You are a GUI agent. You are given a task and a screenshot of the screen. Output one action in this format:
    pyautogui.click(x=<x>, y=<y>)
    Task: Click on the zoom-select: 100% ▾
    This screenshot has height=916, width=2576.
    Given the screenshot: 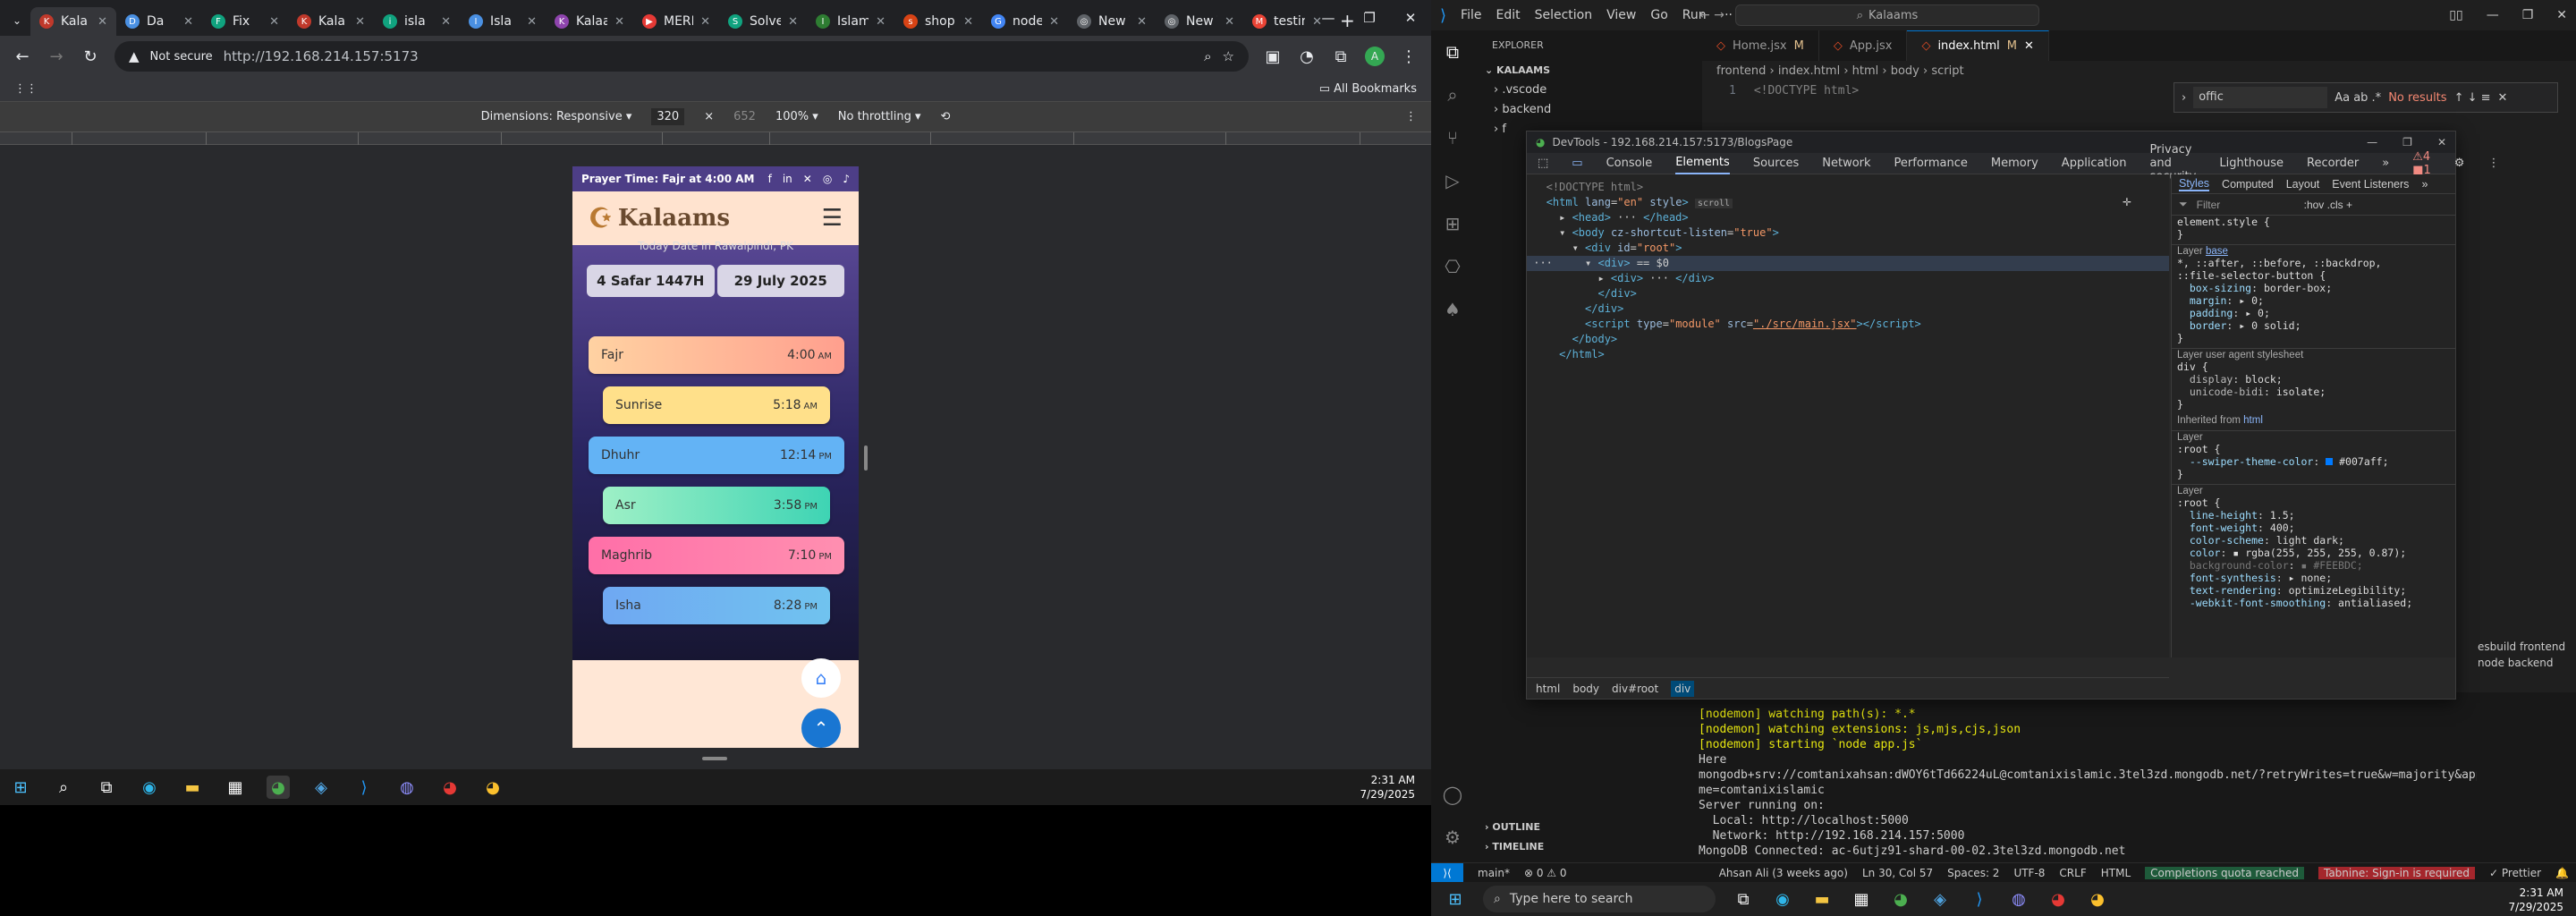 What is the action you would take?
    pyautogui.click(x=796, y=116)
    